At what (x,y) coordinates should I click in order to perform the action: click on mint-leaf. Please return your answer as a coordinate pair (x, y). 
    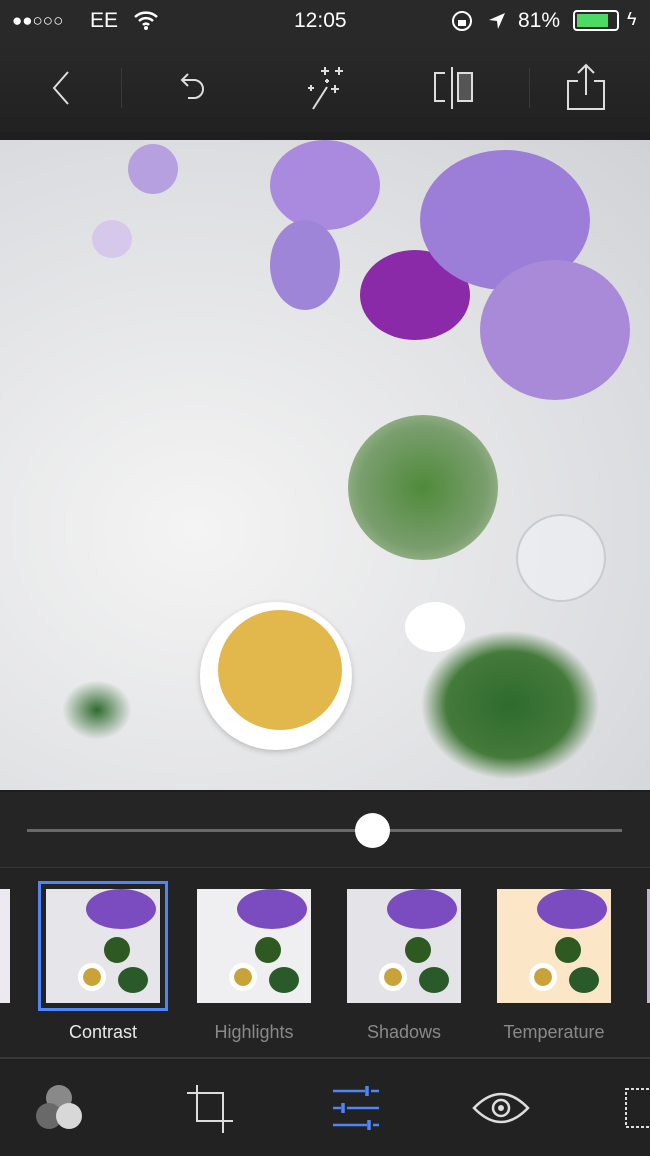
    Looking at the image, I should click on (97, 710).